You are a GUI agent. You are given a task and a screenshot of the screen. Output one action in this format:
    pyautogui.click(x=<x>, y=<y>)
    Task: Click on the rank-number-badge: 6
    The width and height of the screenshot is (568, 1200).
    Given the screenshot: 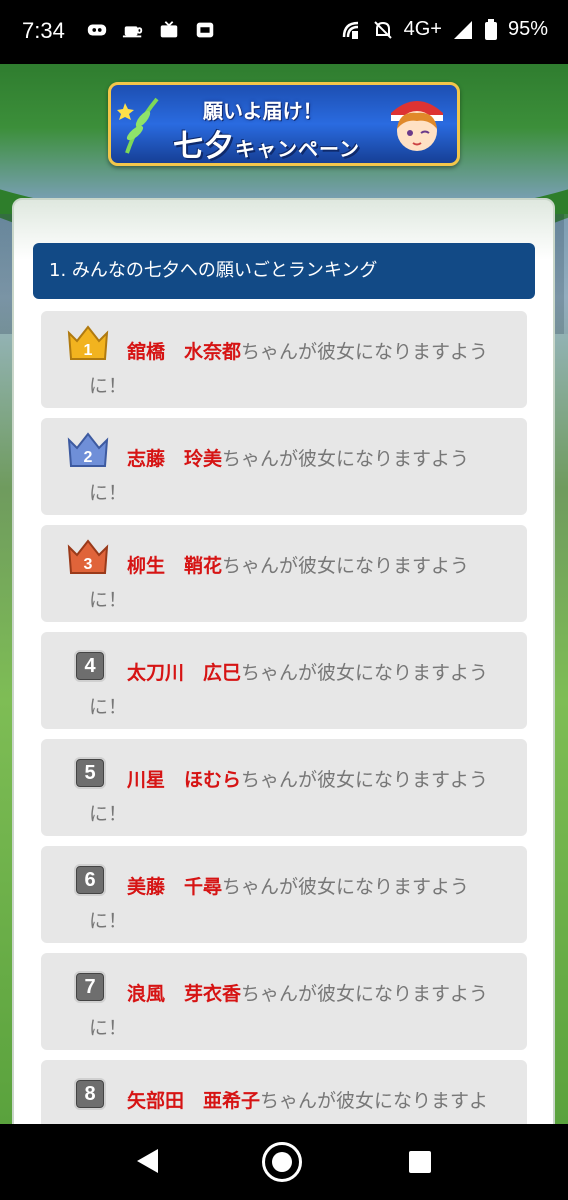 What is the action you would take?
    pyautogui.click(x=90, y=880)
    